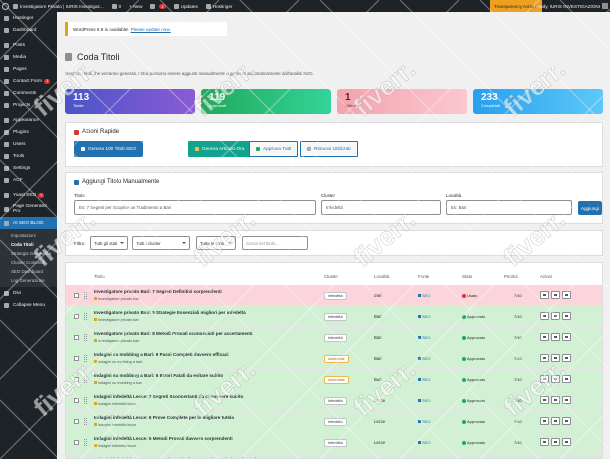 The image size is (610, 459). What do you see at coordinates (381, 207) in the screenshot?
I see `cluster-select: Infedeltà` at bounding box center [381, 207].